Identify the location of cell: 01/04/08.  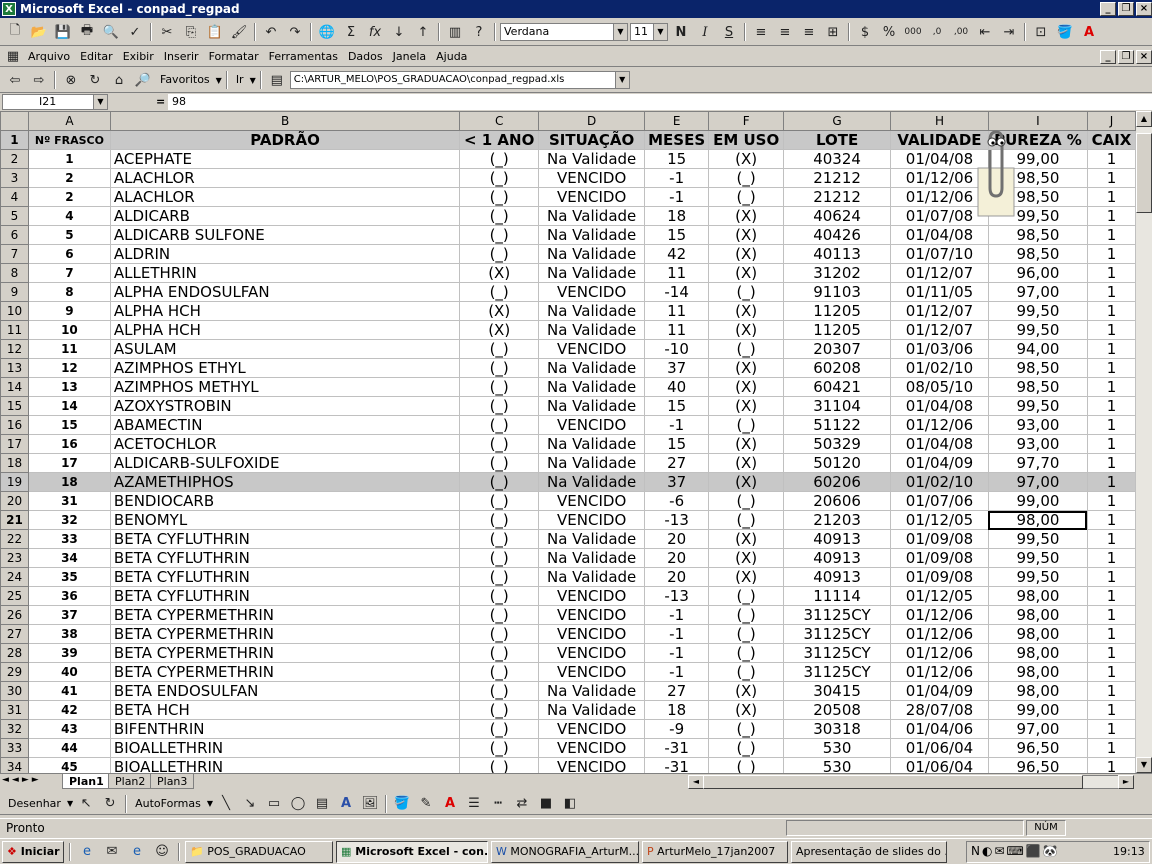
(939, 159).